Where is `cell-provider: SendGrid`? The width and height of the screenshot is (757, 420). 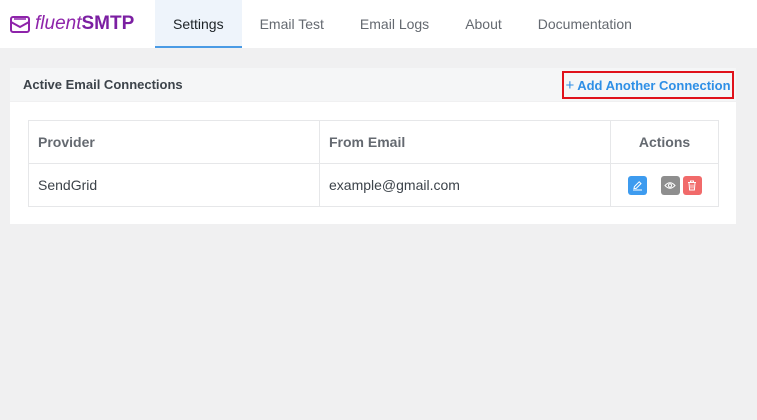
cell-provider: SendGrid is located at coordinates (174, 185).